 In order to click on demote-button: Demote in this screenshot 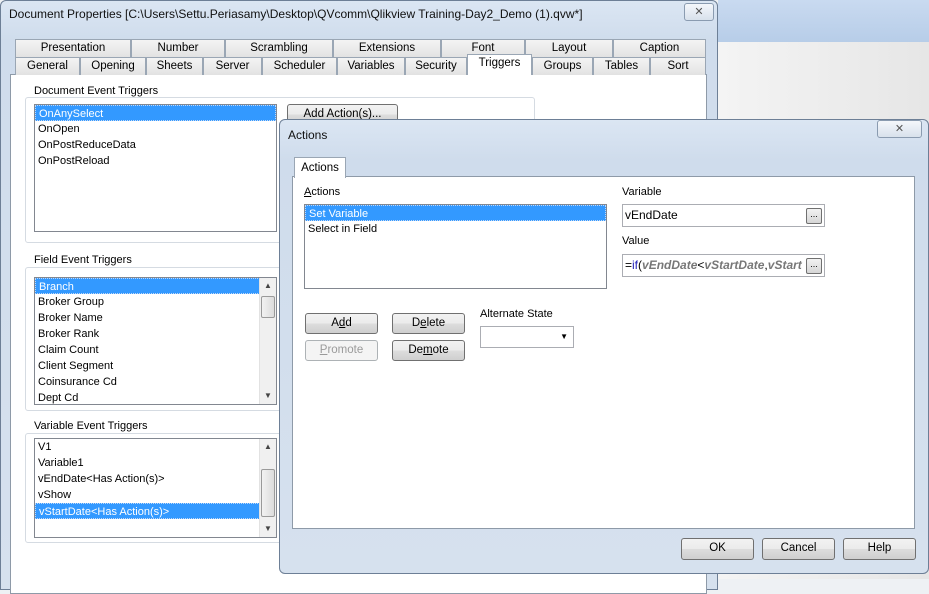, I will do `click(428, 350)`.